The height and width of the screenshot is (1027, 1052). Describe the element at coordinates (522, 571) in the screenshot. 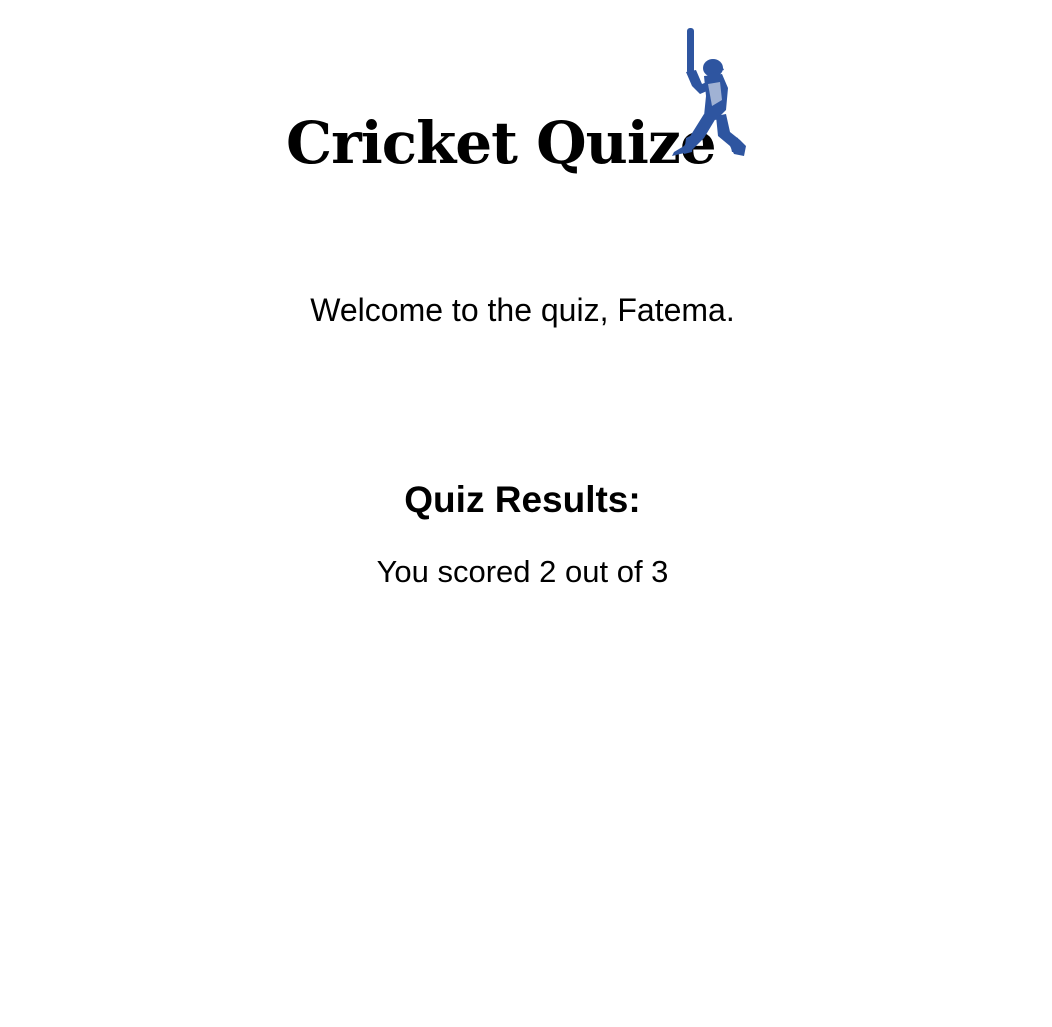

I see `score-text: You scored 2 out of 3` at that location.